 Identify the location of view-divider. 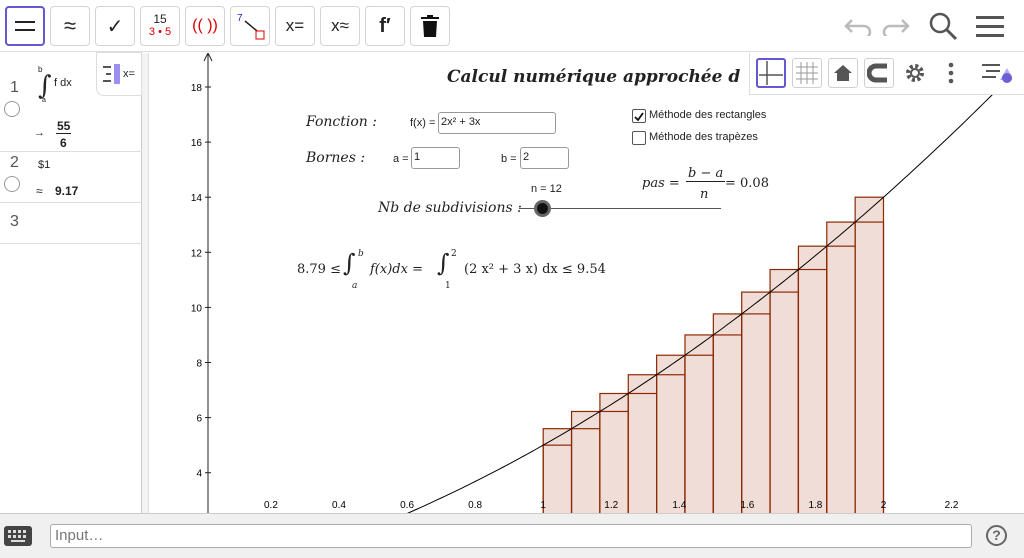
(145, 283).